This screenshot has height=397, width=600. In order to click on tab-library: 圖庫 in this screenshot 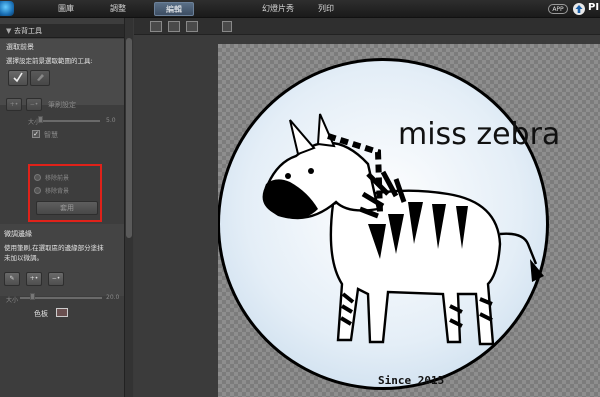, I will do `click(66, 9)`.